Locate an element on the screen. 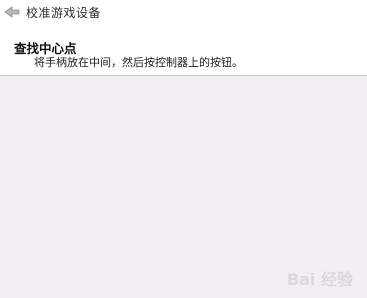 The height and width of the screenshot is (298, 367). instruction-text: 将手柄放在中间，然后按控制器上的按钮。 is located at coordinates (138, 62).